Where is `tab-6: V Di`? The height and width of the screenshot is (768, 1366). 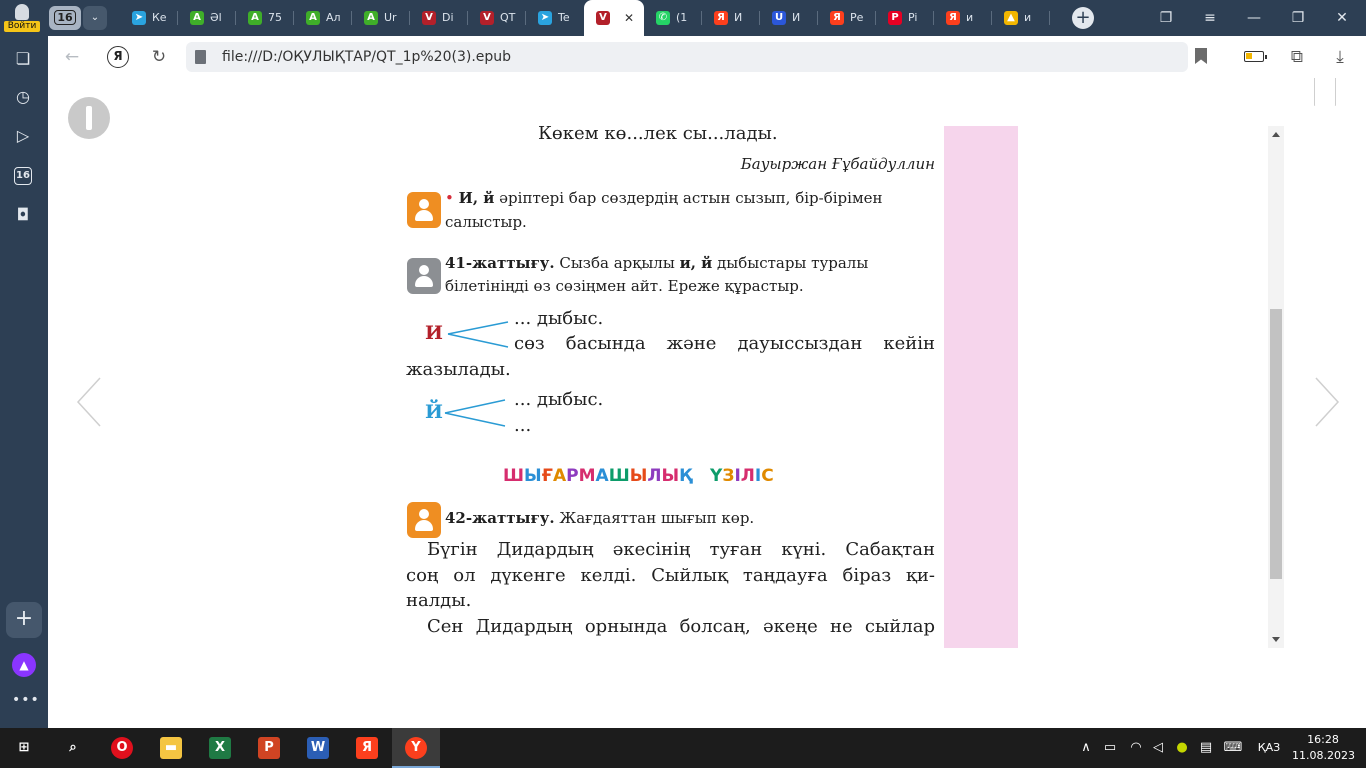
tab-6: V Di is located at coordinates (439, 18).